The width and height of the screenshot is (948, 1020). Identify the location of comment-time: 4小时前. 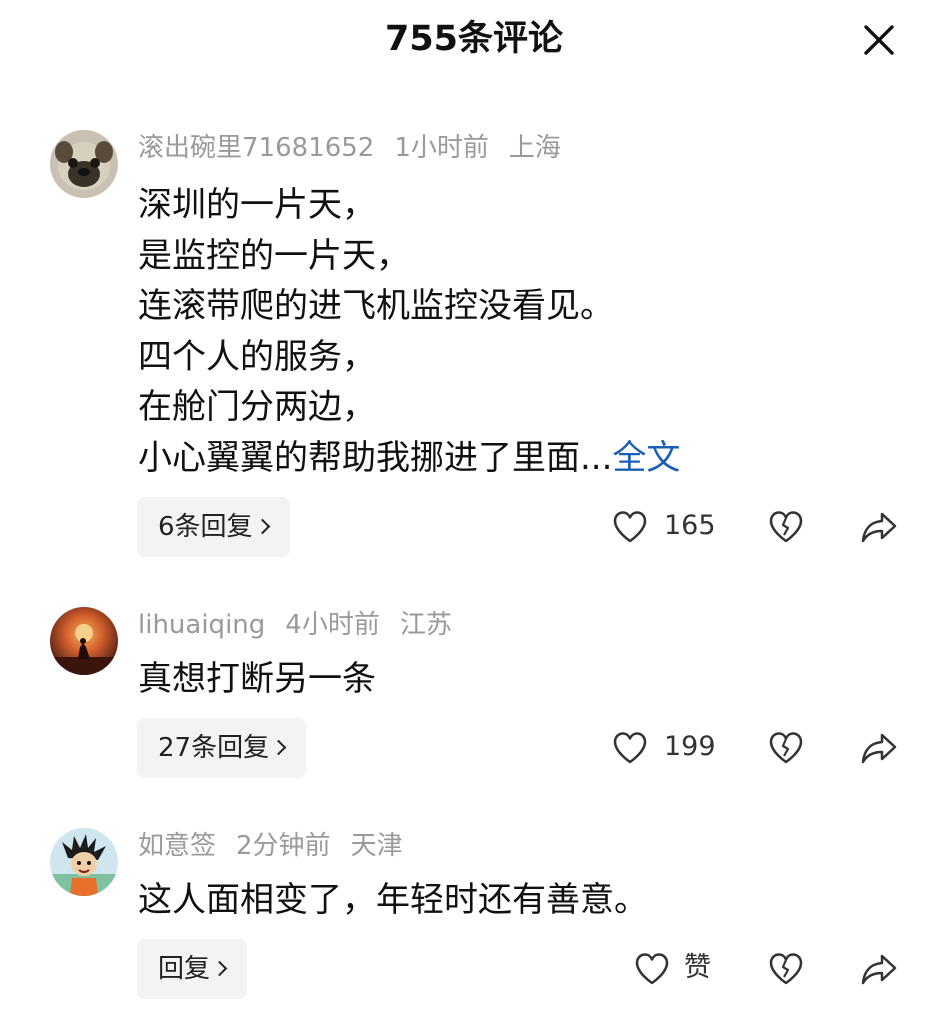
(332, 625).